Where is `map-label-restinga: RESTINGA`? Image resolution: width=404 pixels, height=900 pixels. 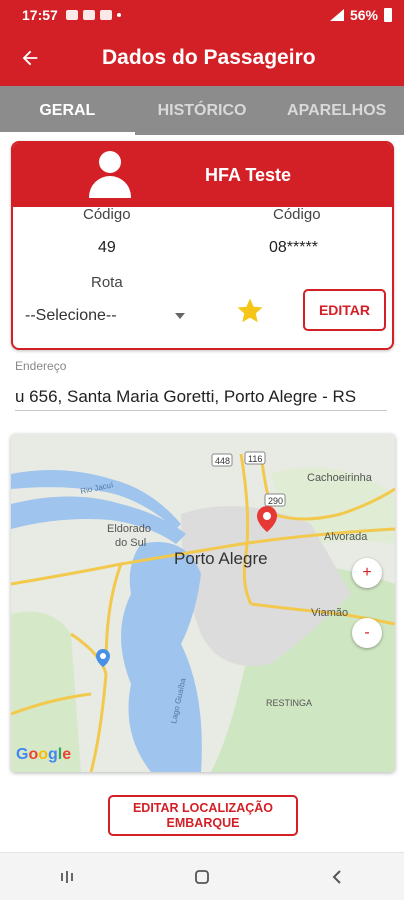 map-label-restinga: RESTINGA is located at coordinates (289, 703).